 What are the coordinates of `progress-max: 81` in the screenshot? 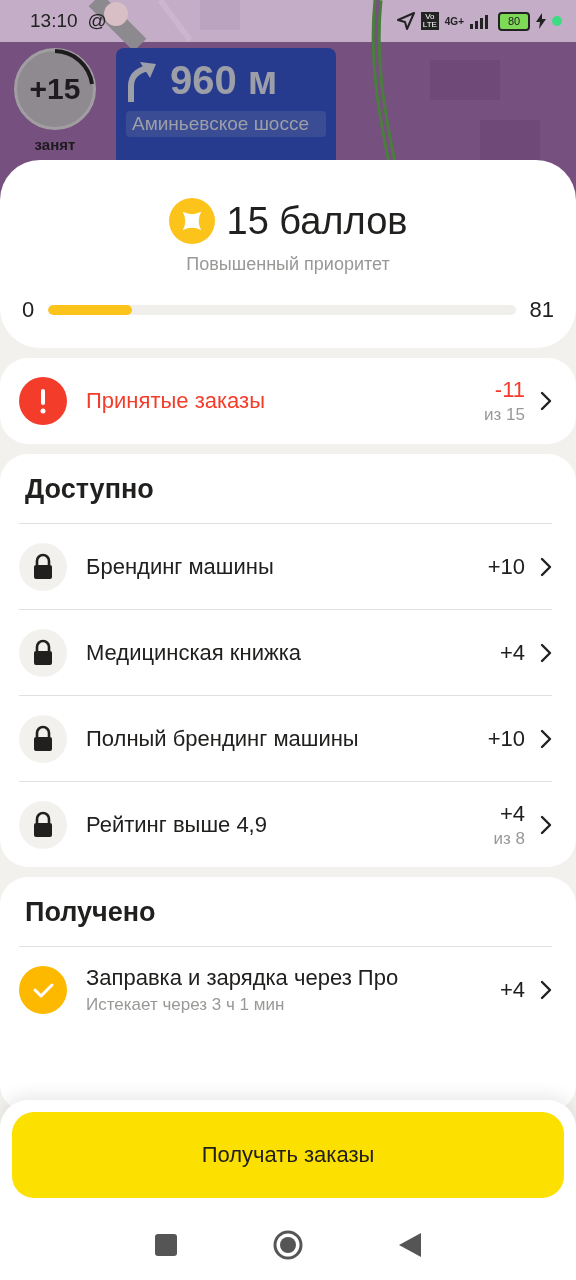 It's located at (541, 310).